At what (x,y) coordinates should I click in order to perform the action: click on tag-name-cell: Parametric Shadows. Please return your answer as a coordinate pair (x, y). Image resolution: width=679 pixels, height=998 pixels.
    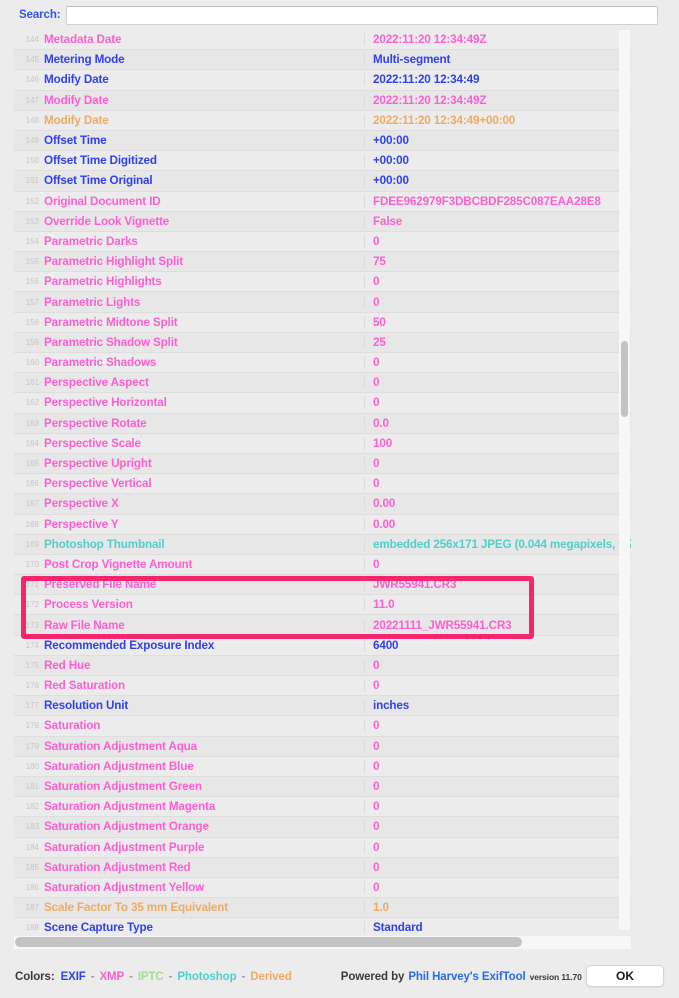
    Looking at the image, I should click on (100, 363).